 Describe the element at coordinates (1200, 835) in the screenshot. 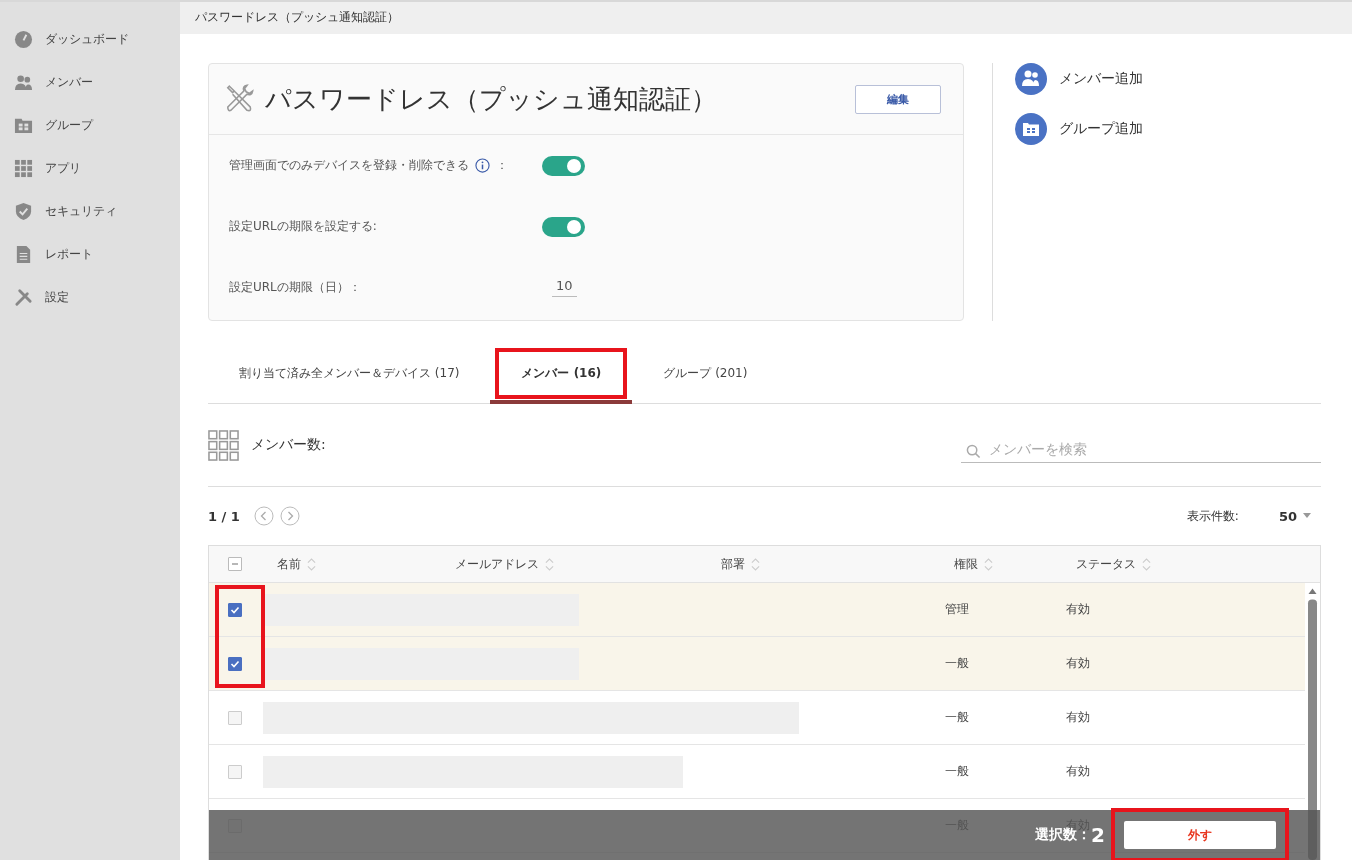

I see `remove-button: 外す` at that location.